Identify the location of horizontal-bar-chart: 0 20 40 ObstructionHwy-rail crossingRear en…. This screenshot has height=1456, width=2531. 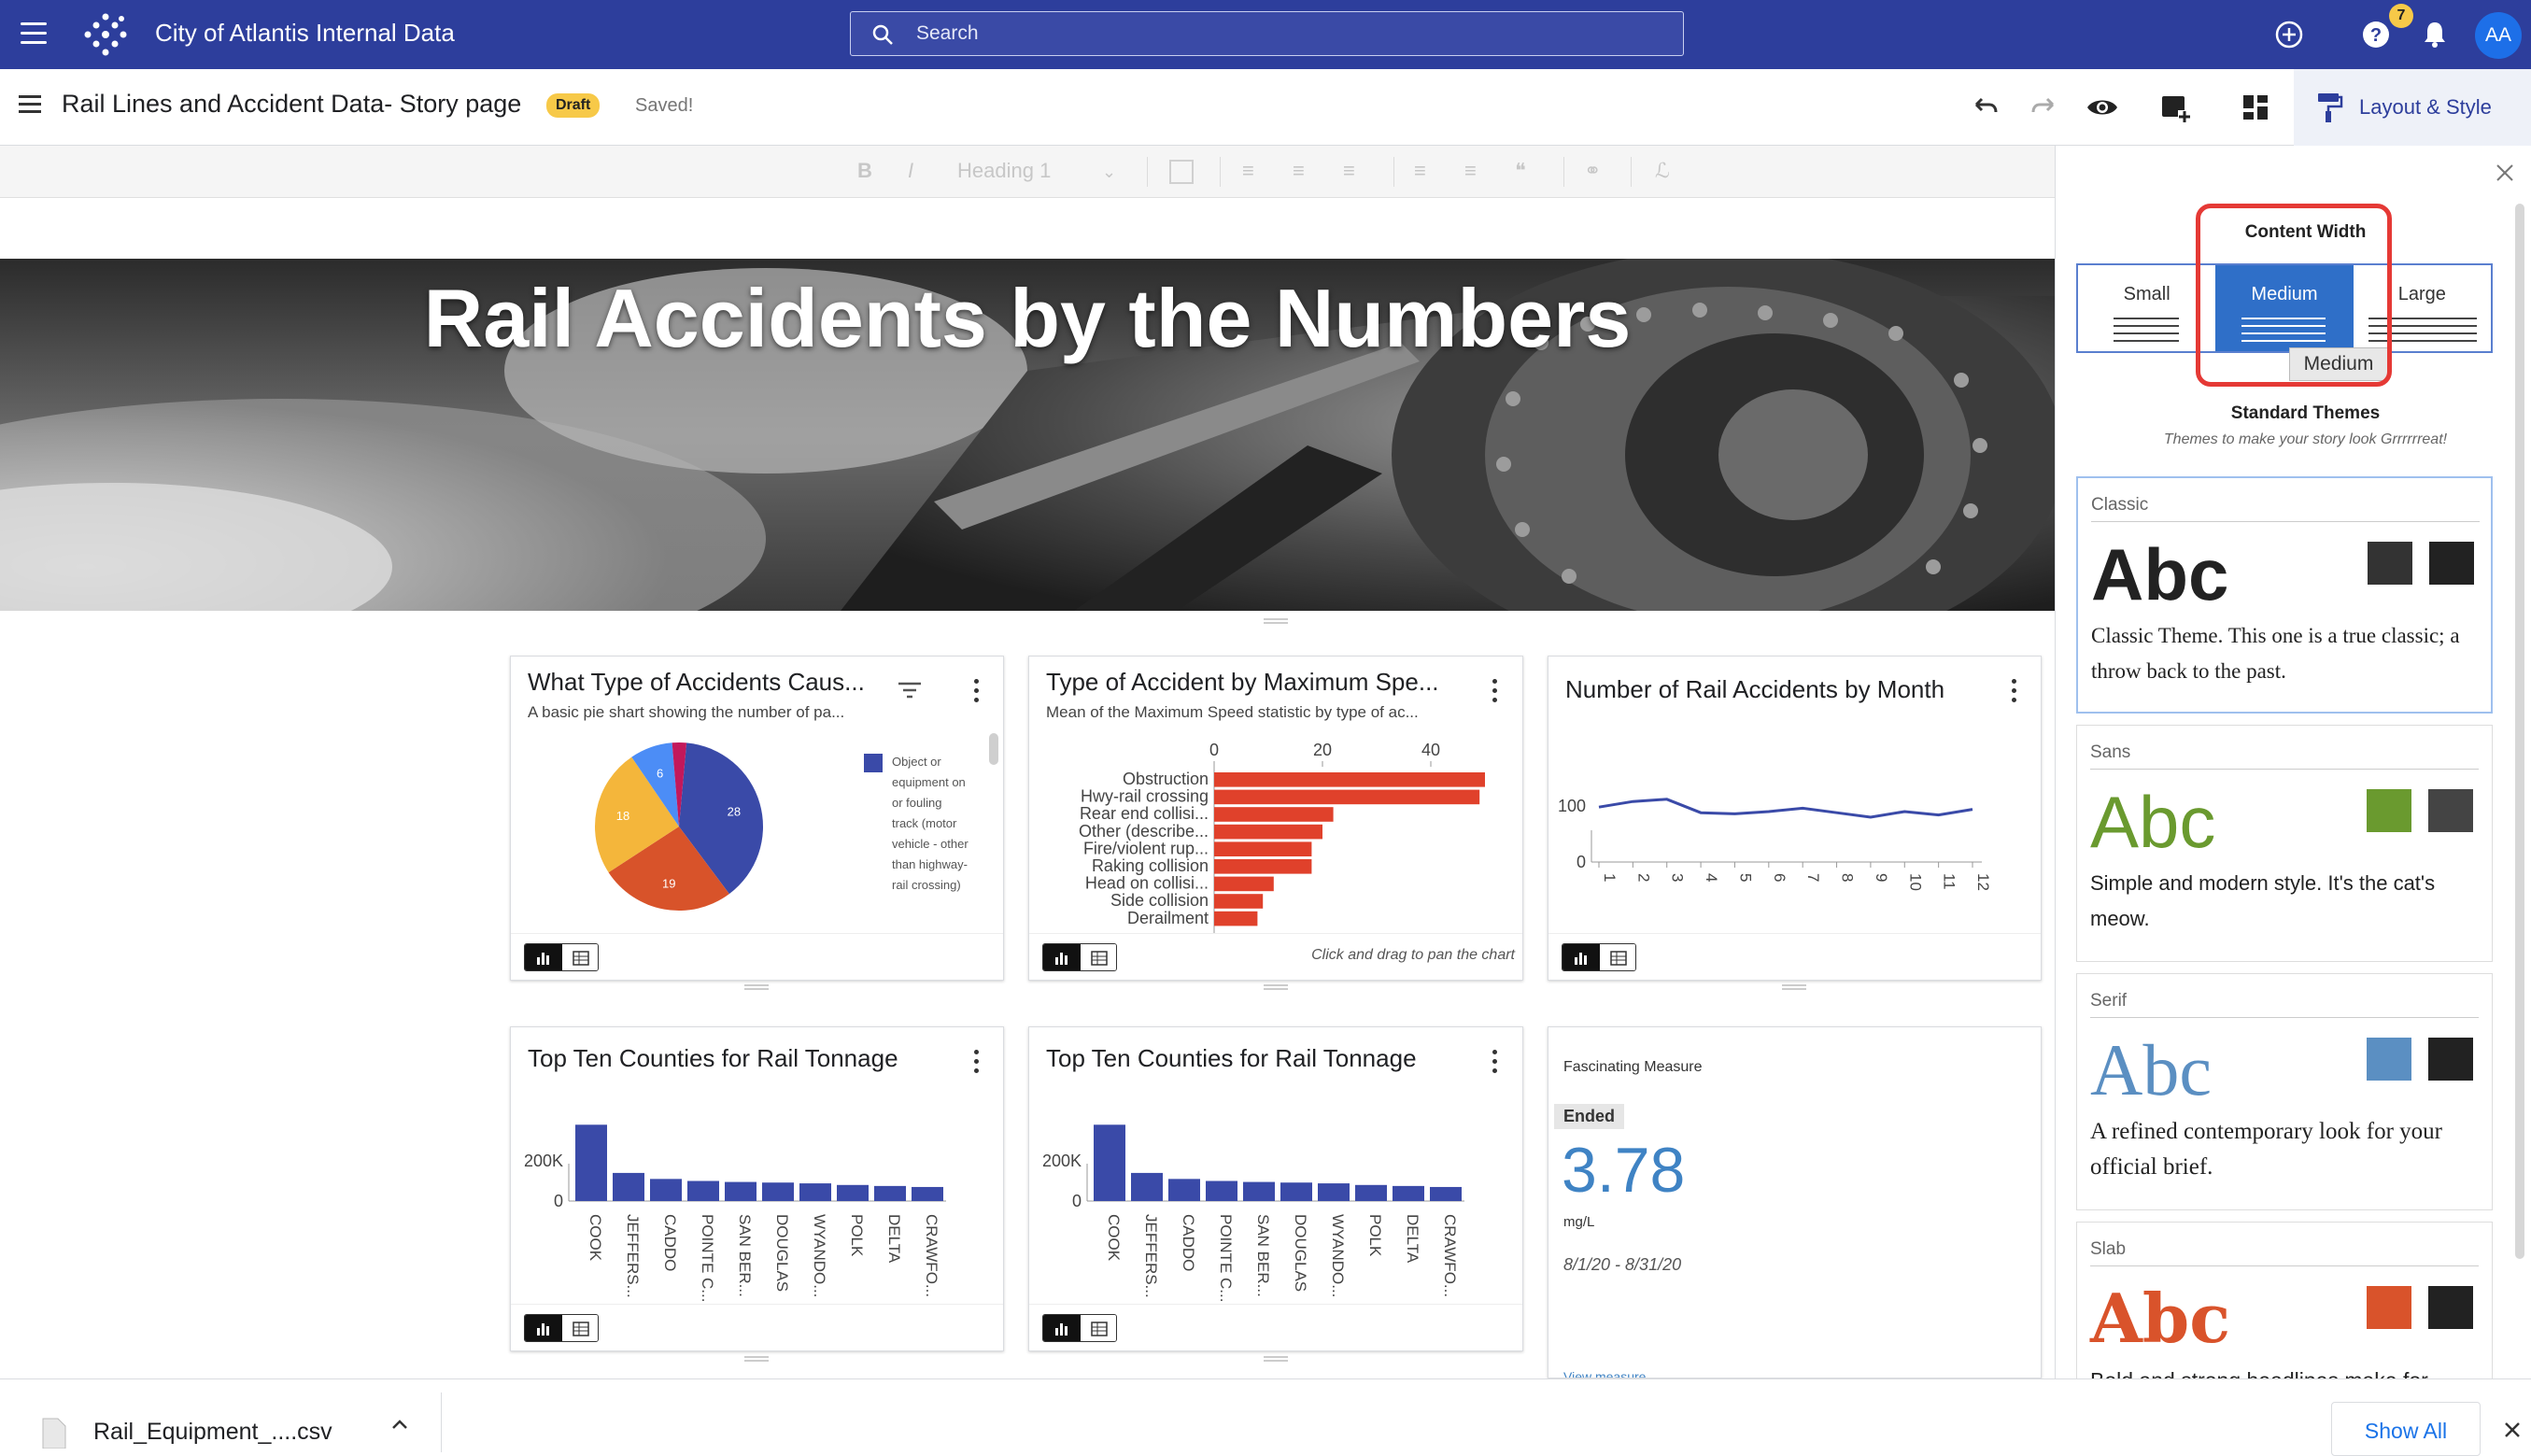
(1276, 837).